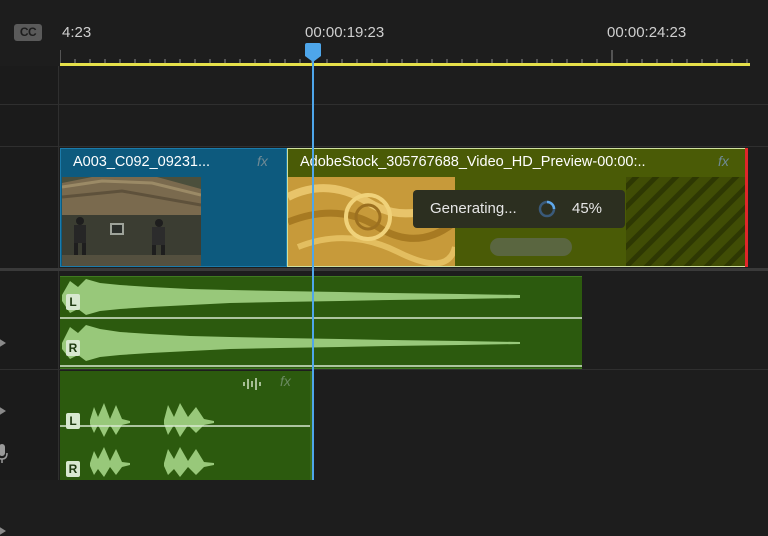 The height and width of the screenshot is (536, 768). What do you see at coordinates (185, 440) in the screenshot?
I see `audio-waveform-a2` at bounding box center [185, 440].